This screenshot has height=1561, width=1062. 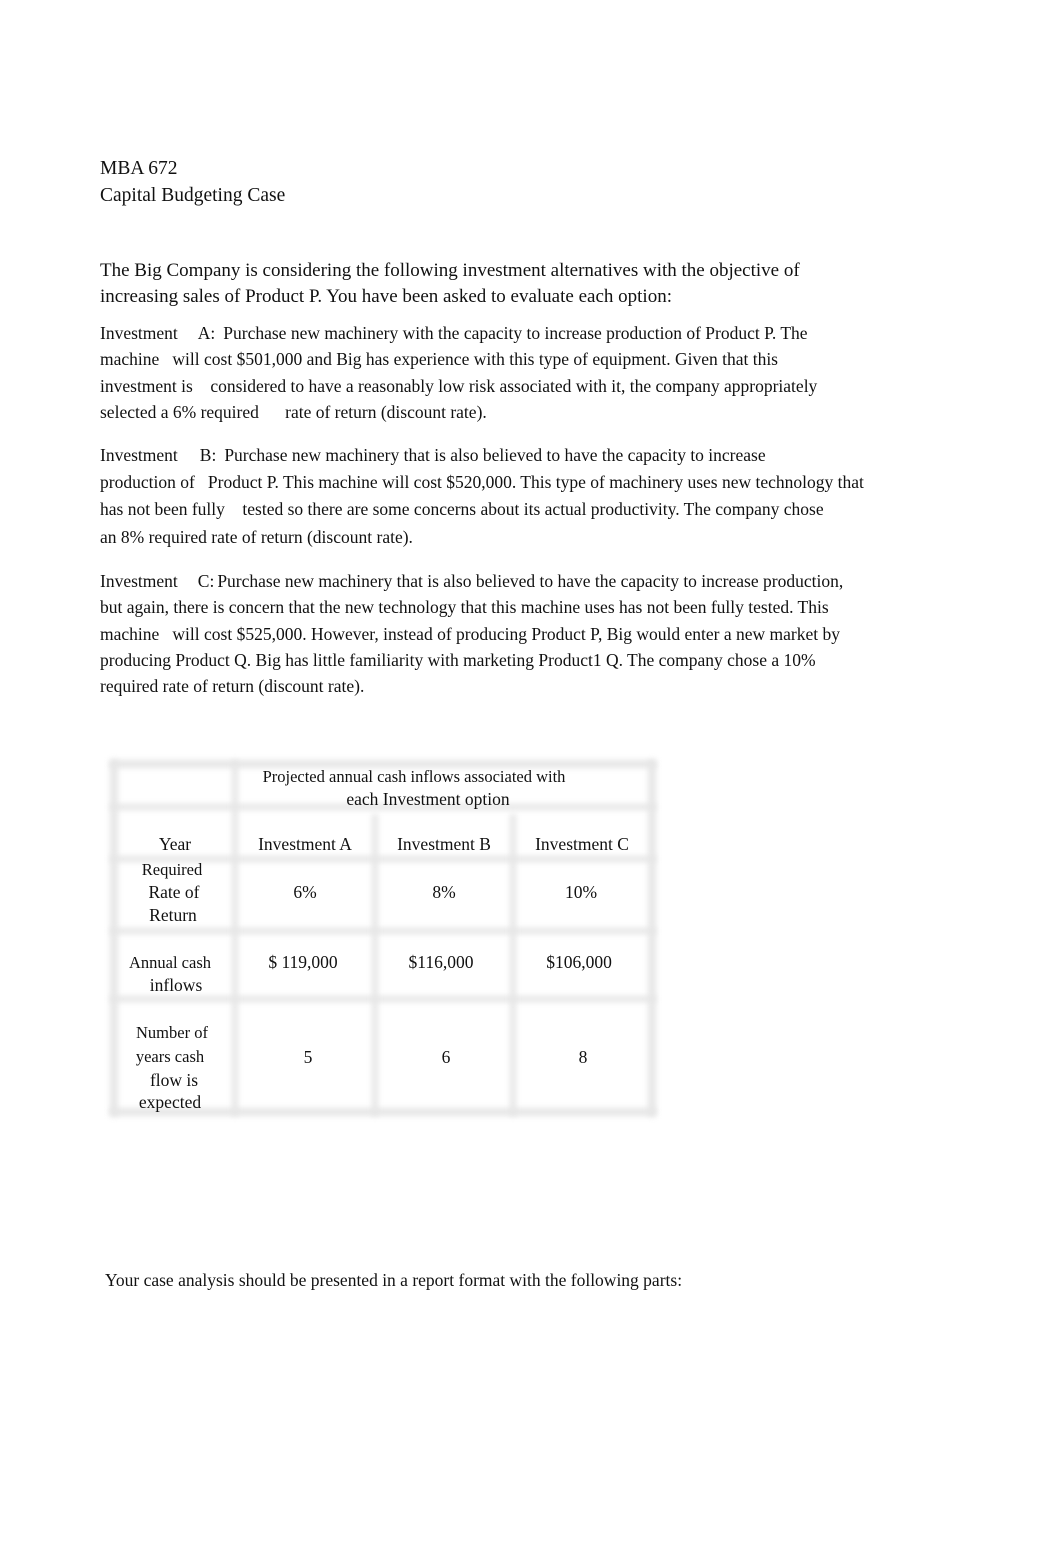 I want to click on course-code: MBA 672, so click(x=139, y=168).